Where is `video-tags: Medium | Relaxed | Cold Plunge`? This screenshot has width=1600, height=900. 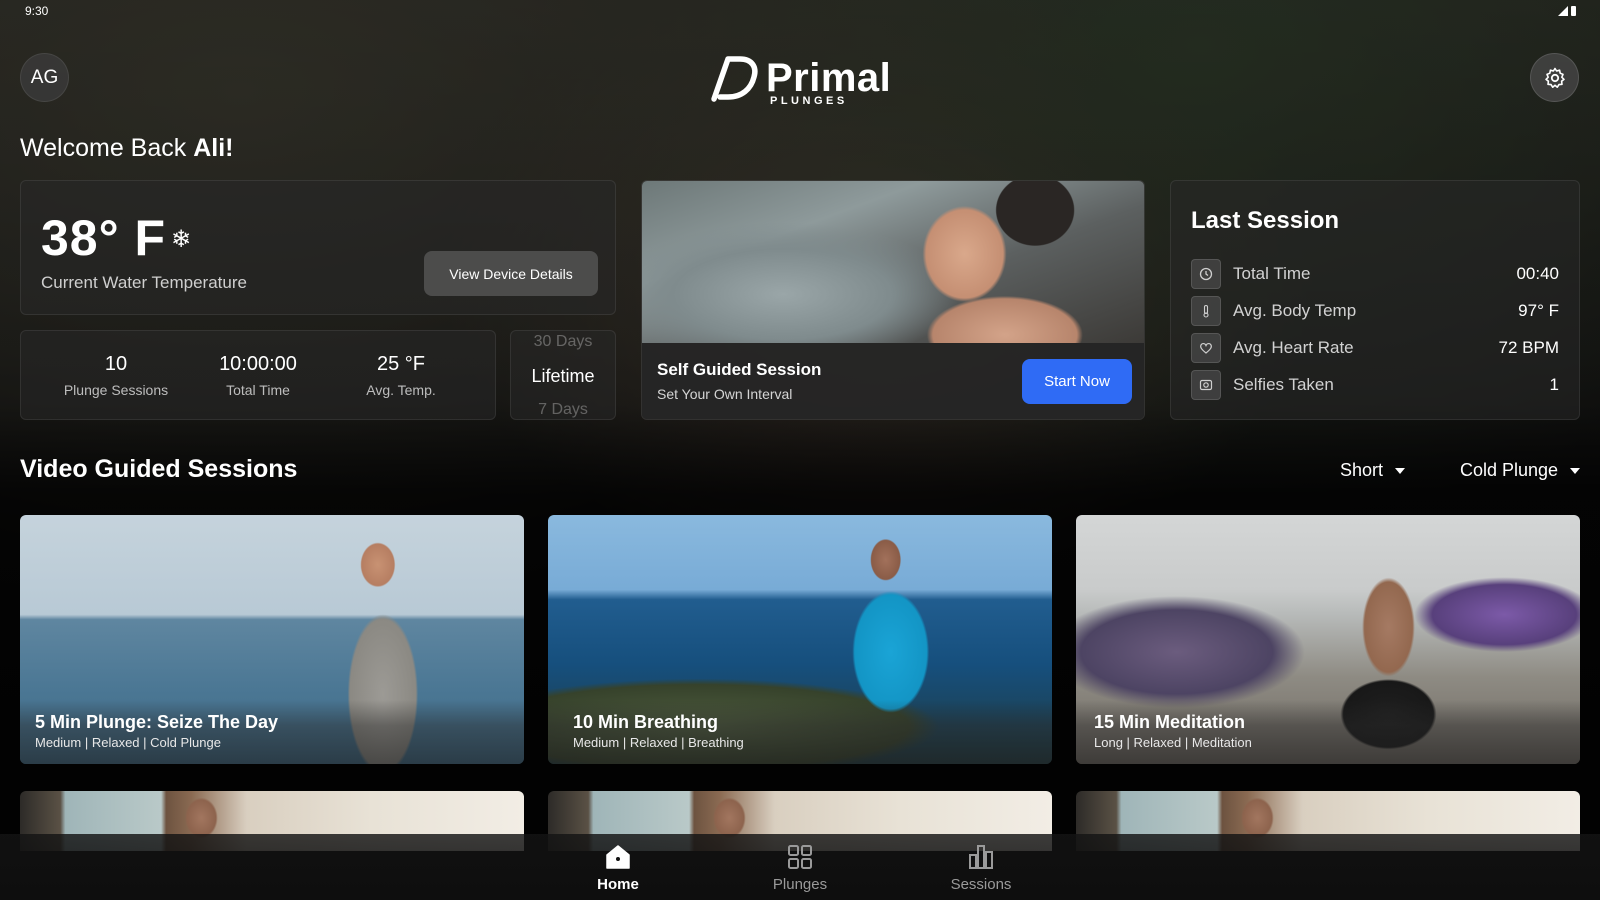
video-tags: Medium | Relaxed | Cold Plunge is located at coordinates (128, 742).